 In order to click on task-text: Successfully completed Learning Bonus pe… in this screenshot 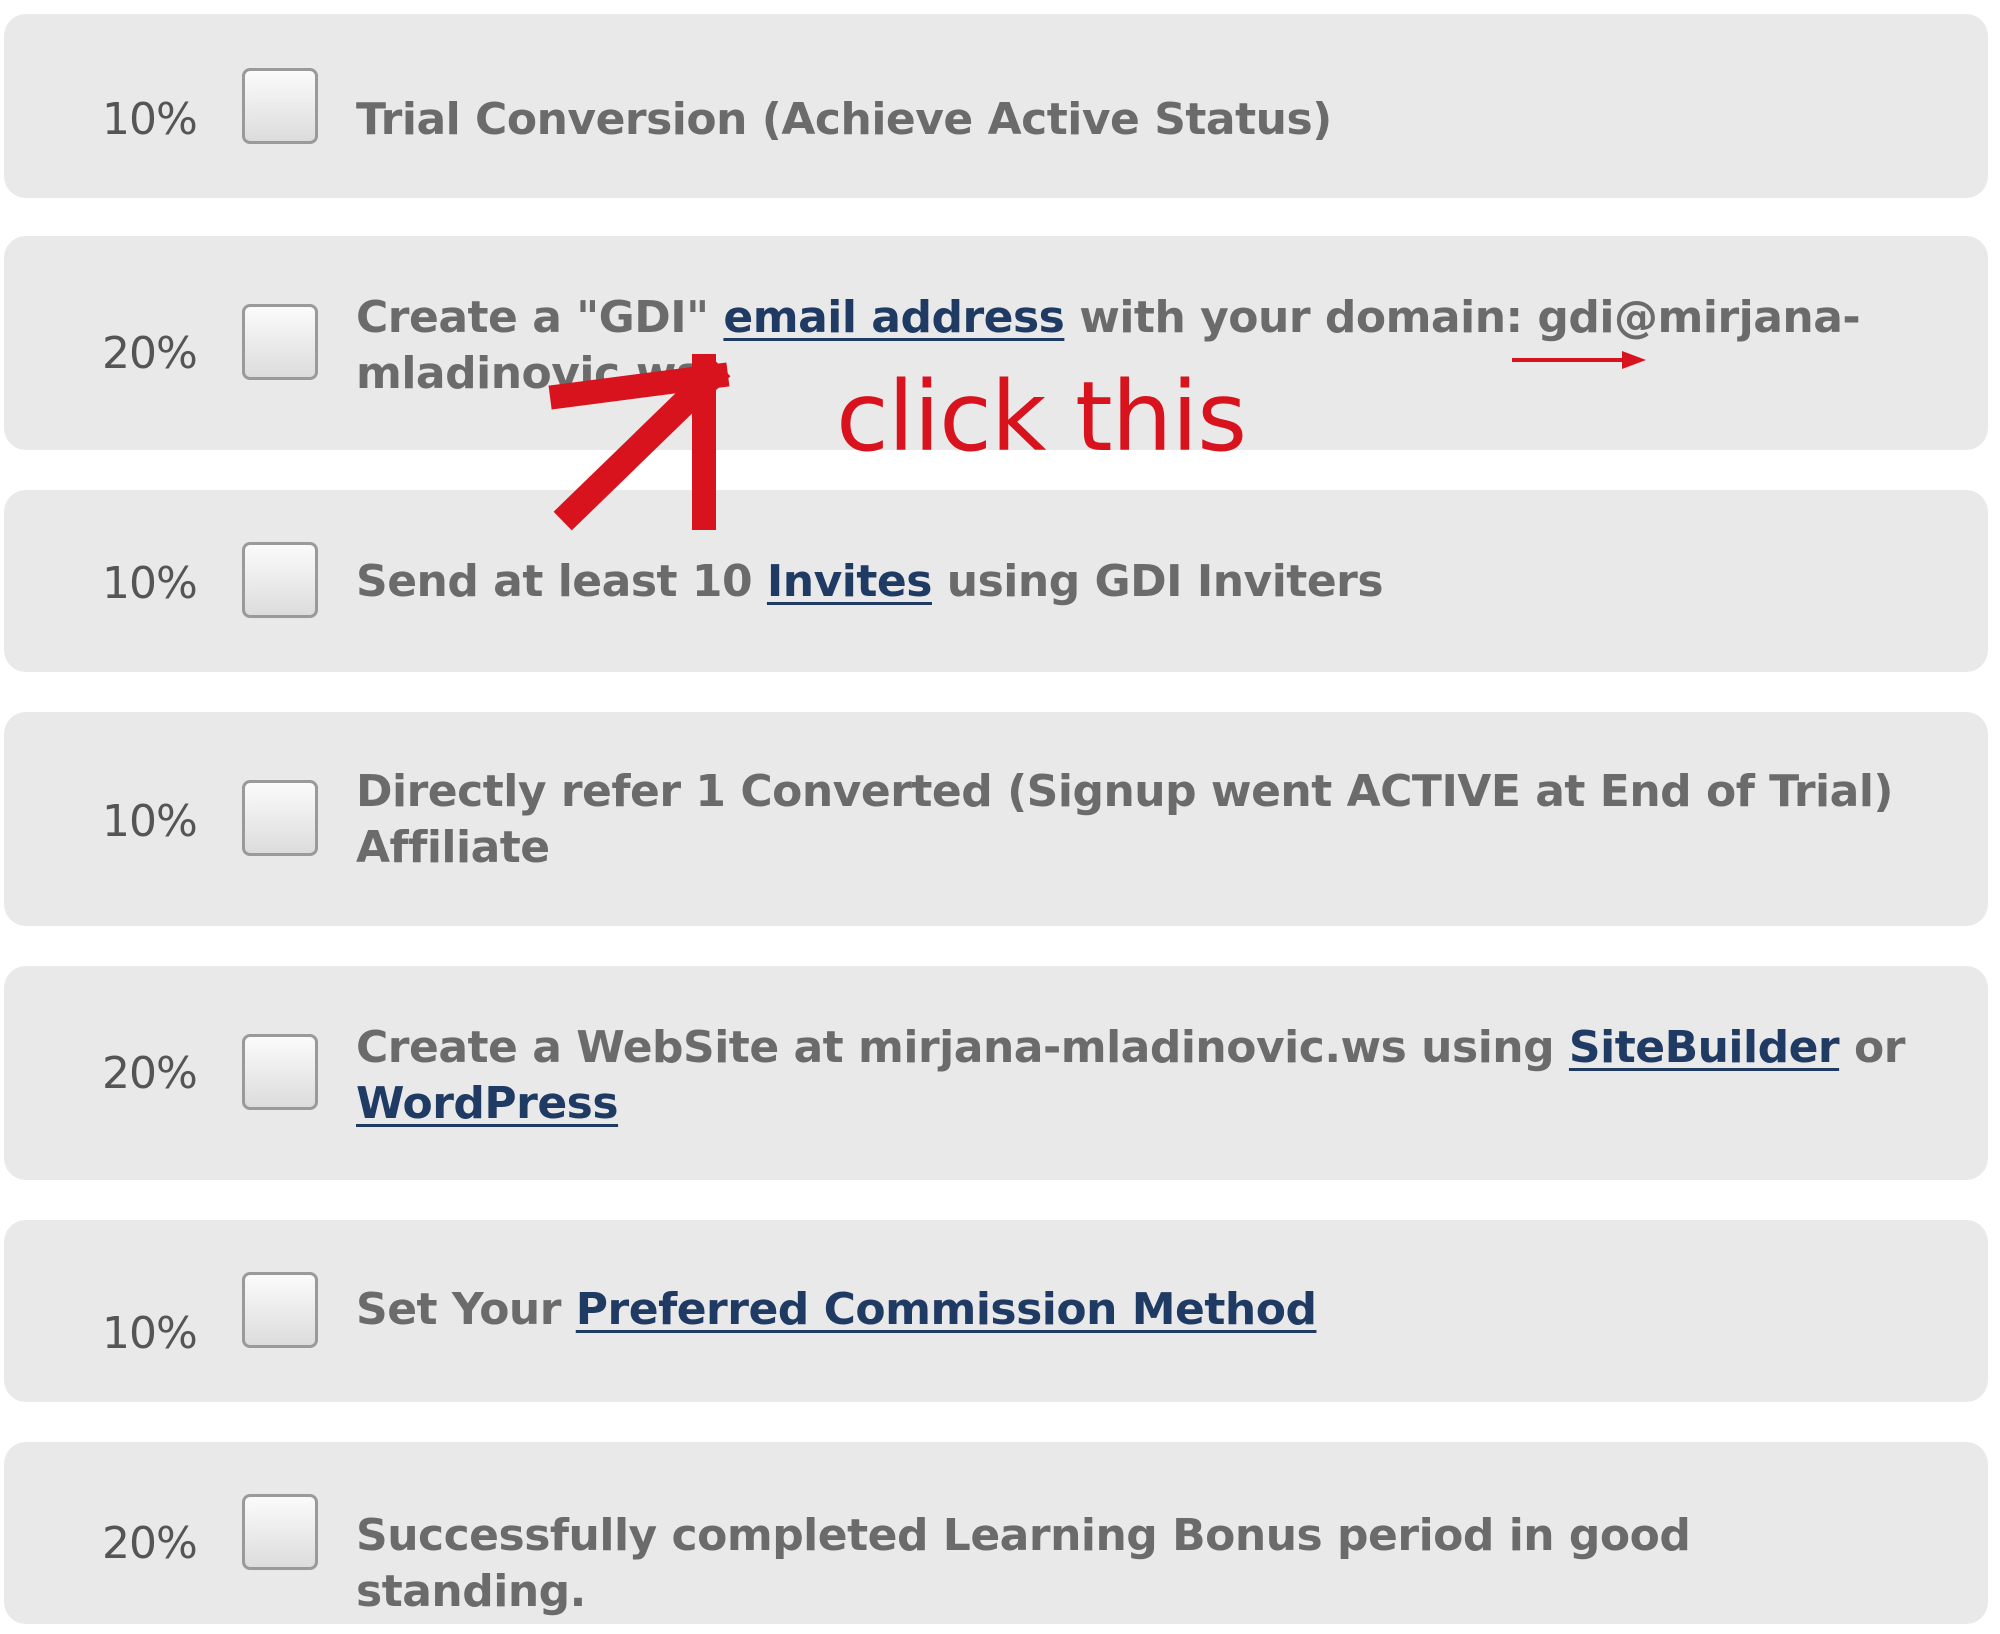, I will do `click(1023, 1563)`.